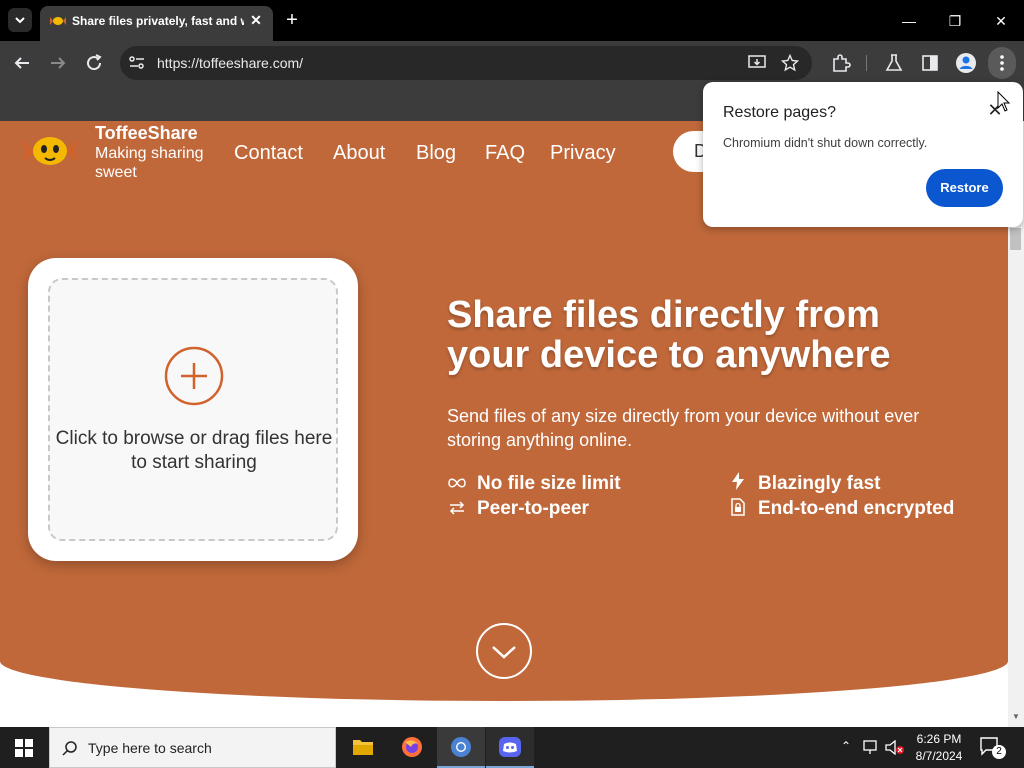 This screenshot has width=1024, height=768. I want to click on new-tab-button: +, so click(292, 20).